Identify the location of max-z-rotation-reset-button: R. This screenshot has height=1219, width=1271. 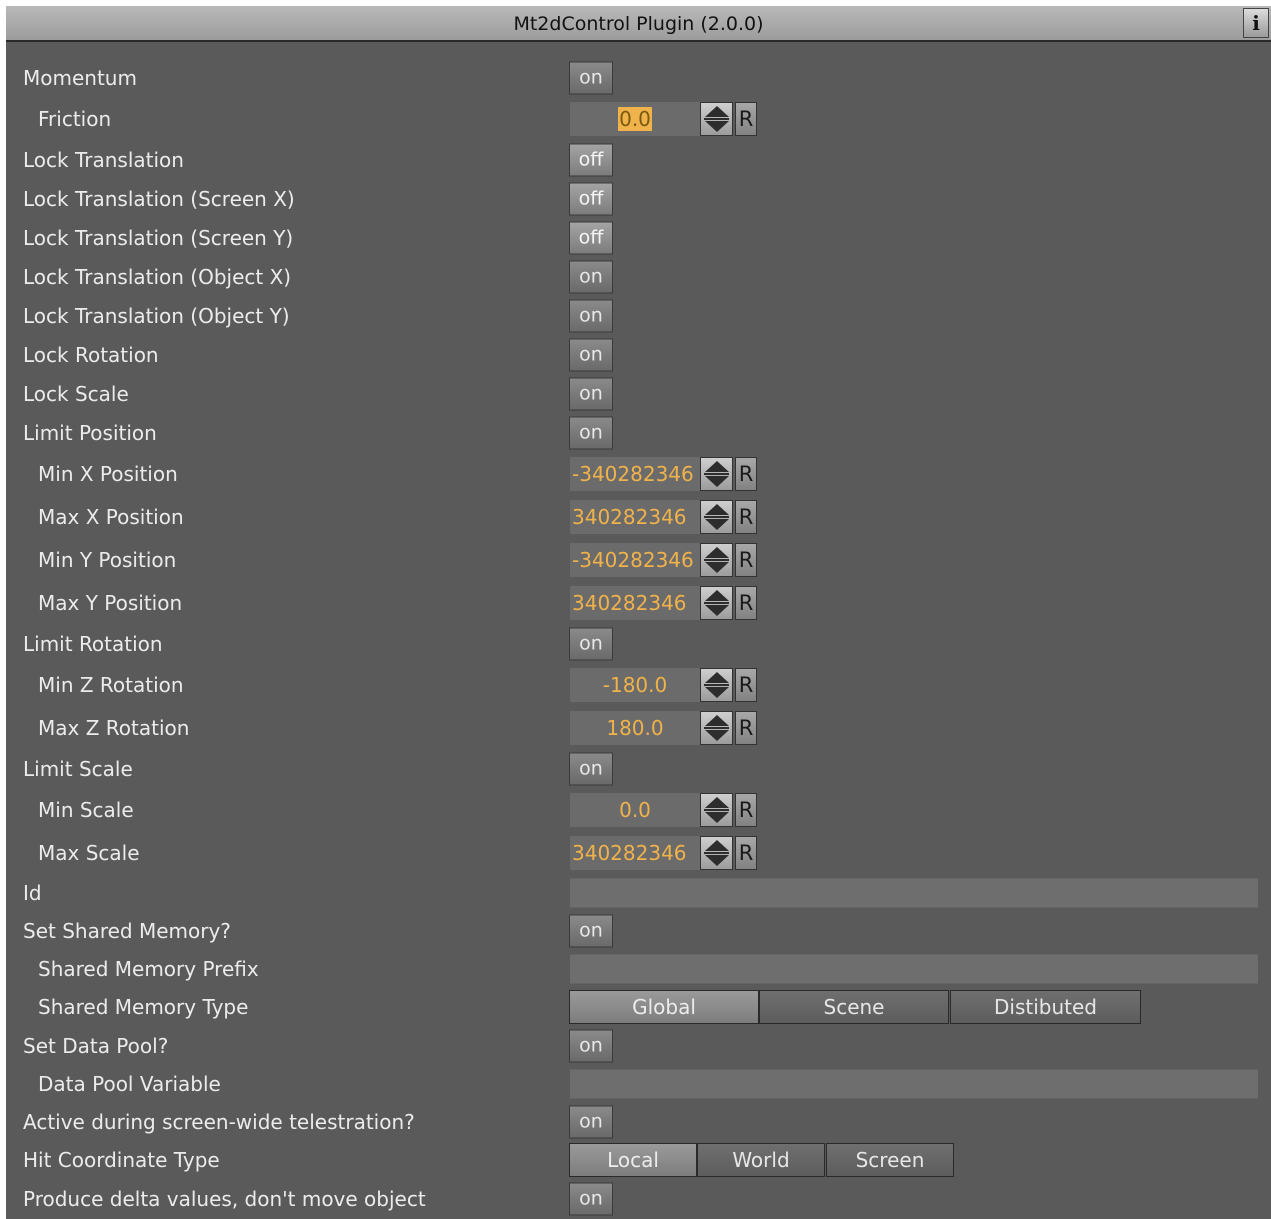
(746, 727).